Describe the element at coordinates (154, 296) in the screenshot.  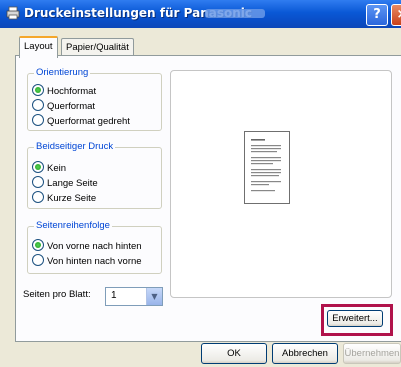
I see `chevron-down-icon: ▼` at that location.